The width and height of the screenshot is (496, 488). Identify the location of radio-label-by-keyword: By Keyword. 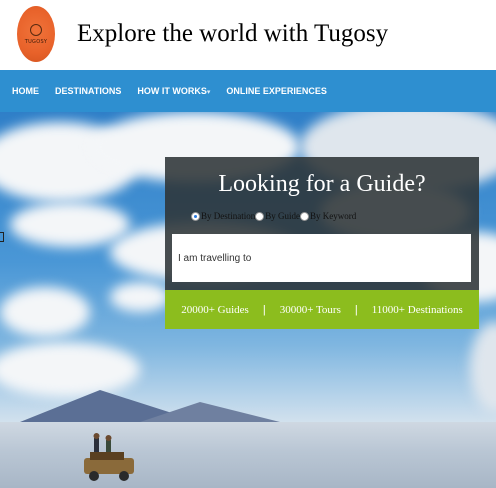
(333, 216).